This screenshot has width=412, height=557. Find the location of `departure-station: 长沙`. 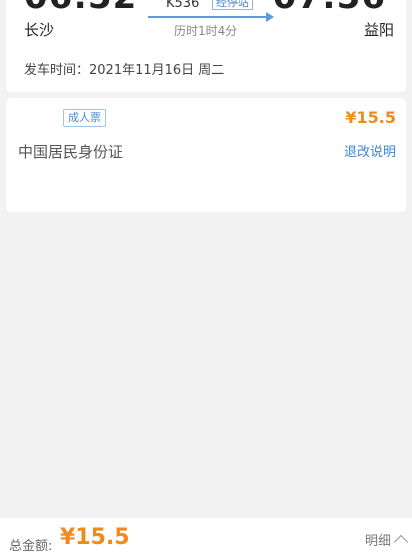

departure-station: 长沙 is located at coordinates (39, 30).